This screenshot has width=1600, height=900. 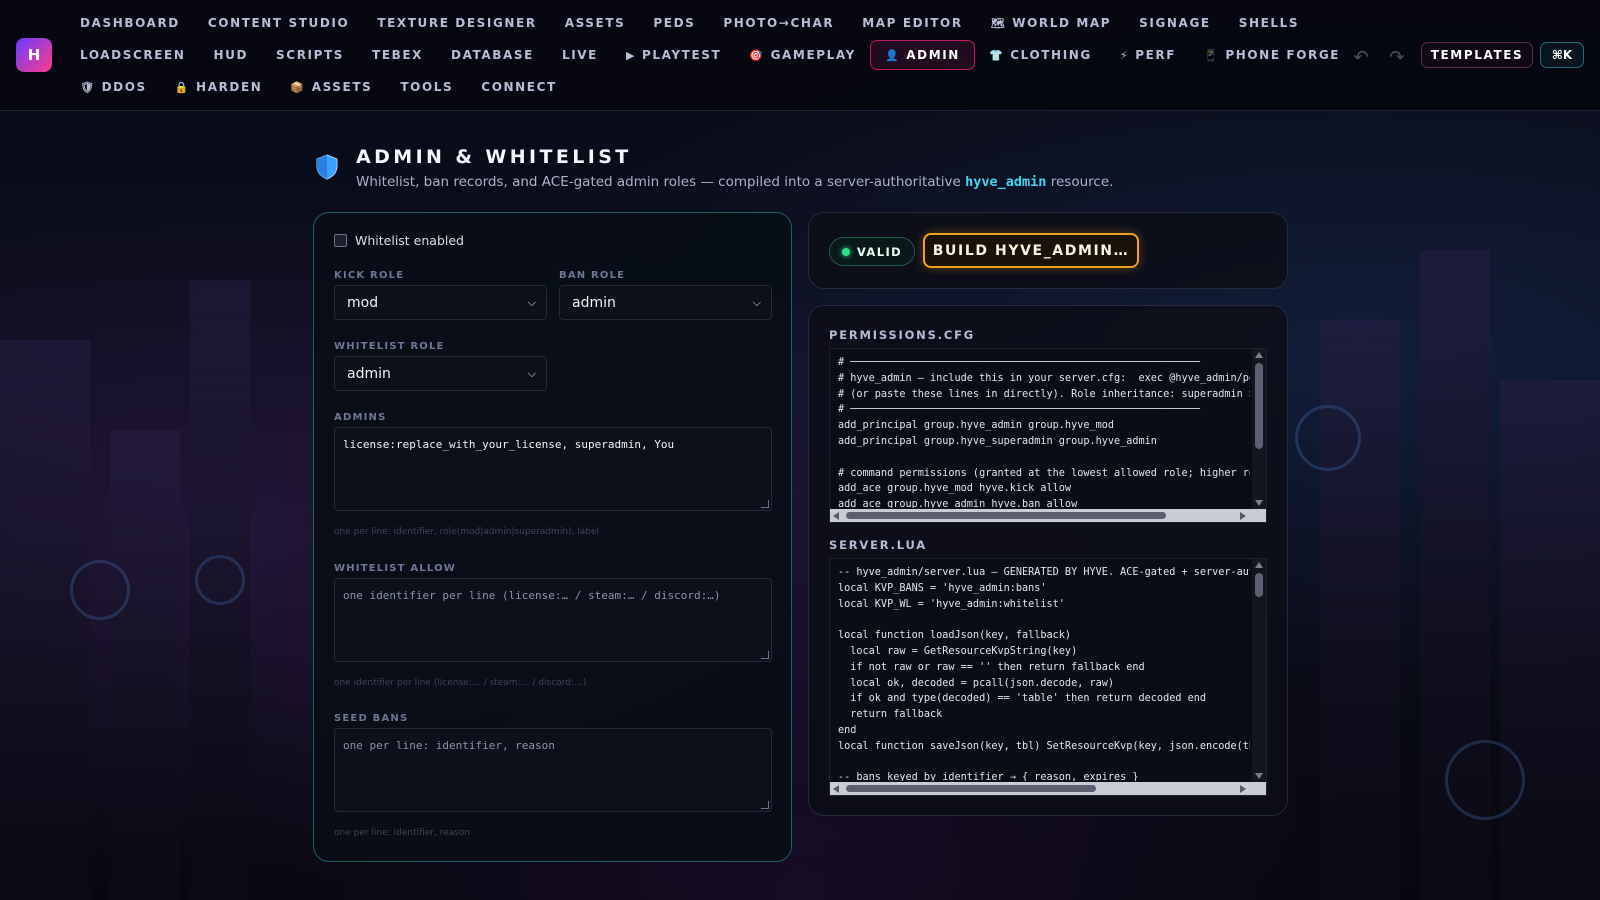 What do you see at coordinates (1006, 182) in the screenshot?
I see `resource-name: hyve_admin` at bounding box center [1006, 182].